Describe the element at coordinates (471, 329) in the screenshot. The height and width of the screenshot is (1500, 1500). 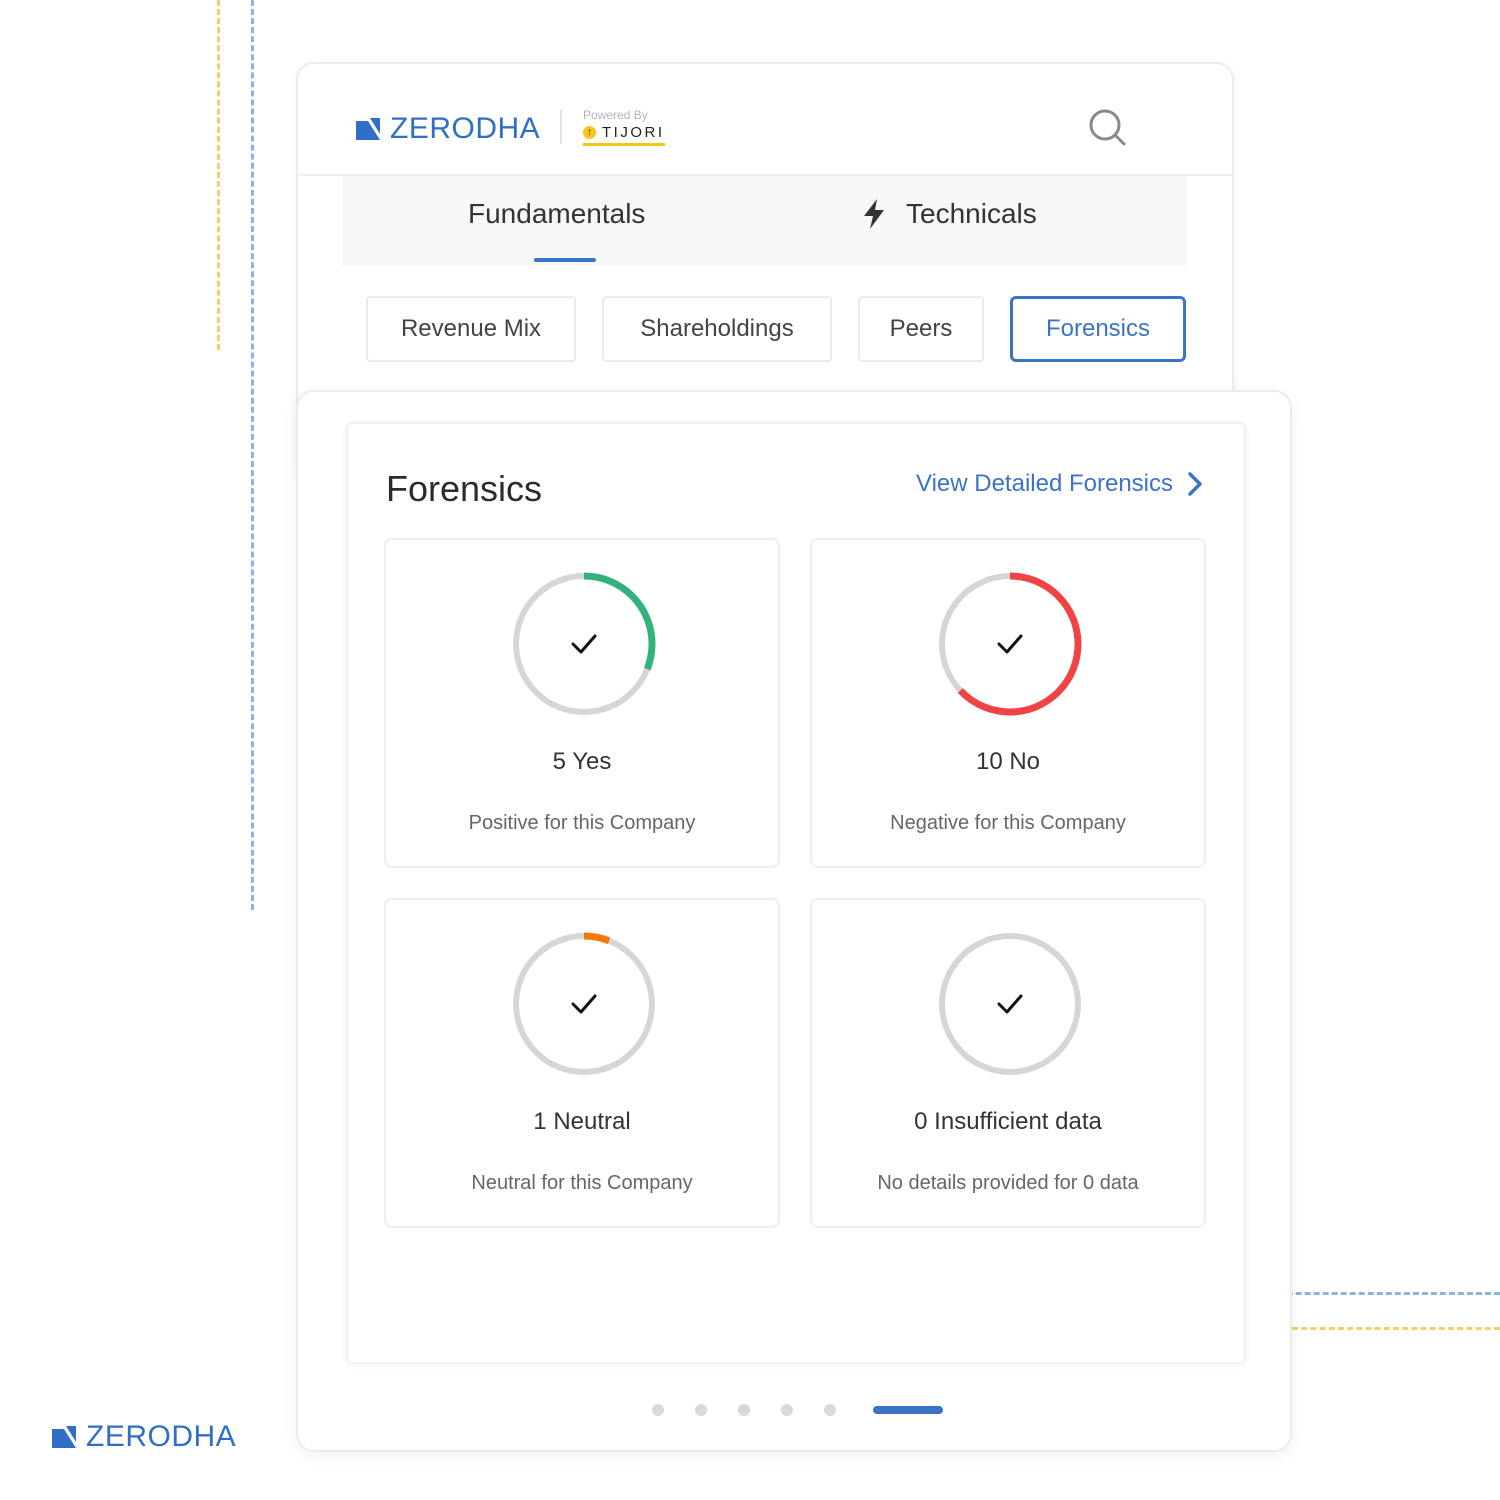
I see `subtab-revenue-mix: Revenue Mix` at that location.